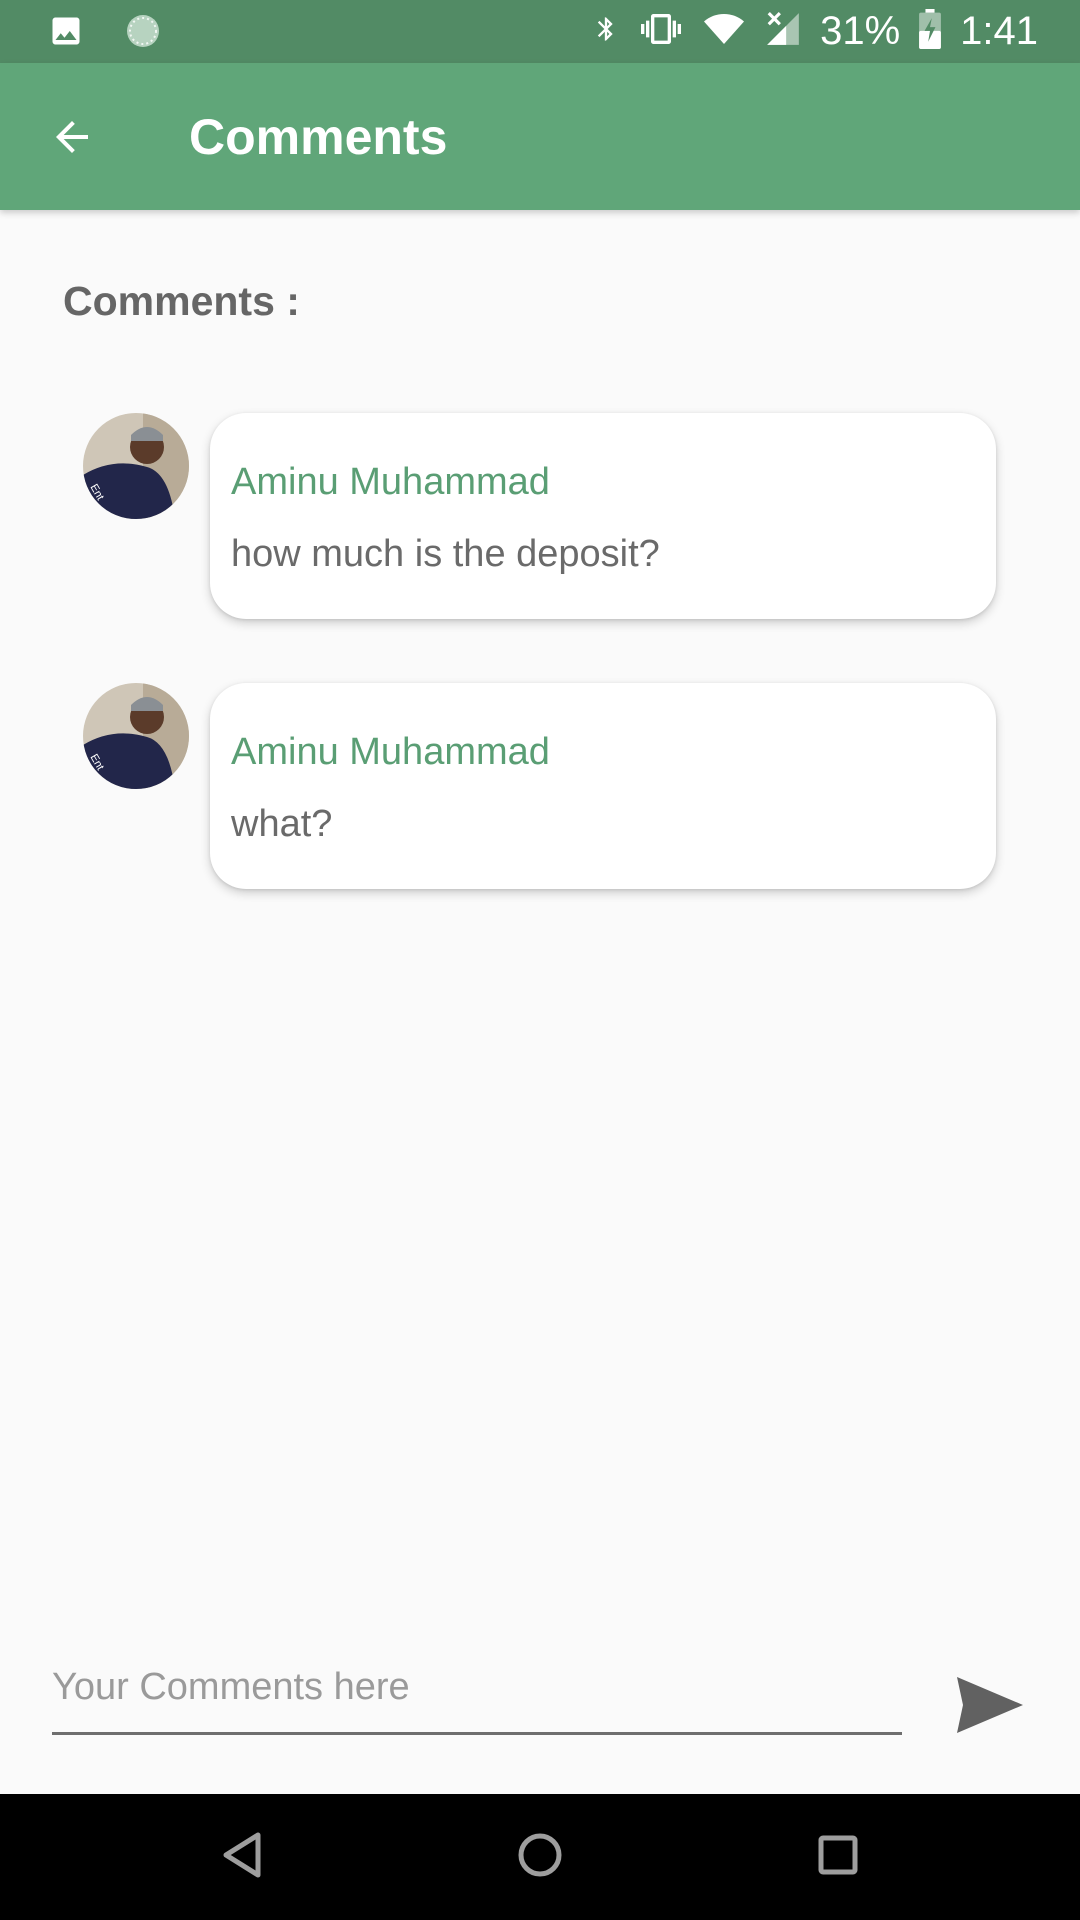 This screenshot has width=1080, height=1920. What do you see at coordinates (540, 31) in the screenshot?
I see `status-bar: 31% 1:41` at bounding box center [540, 31].